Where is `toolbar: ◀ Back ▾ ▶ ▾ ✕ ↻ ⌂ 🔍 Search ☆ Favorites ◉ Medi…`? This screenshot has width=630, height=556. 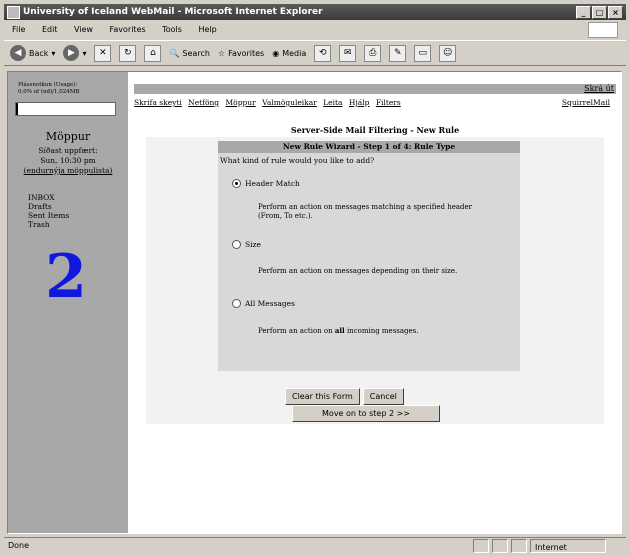
toolbar: ◀ Back ▾ ▶ ▾ ✕ ↻ ⌂ 🔍 Search ☆ Favorites ◉ Medi… is located at coordinates (315, 53).